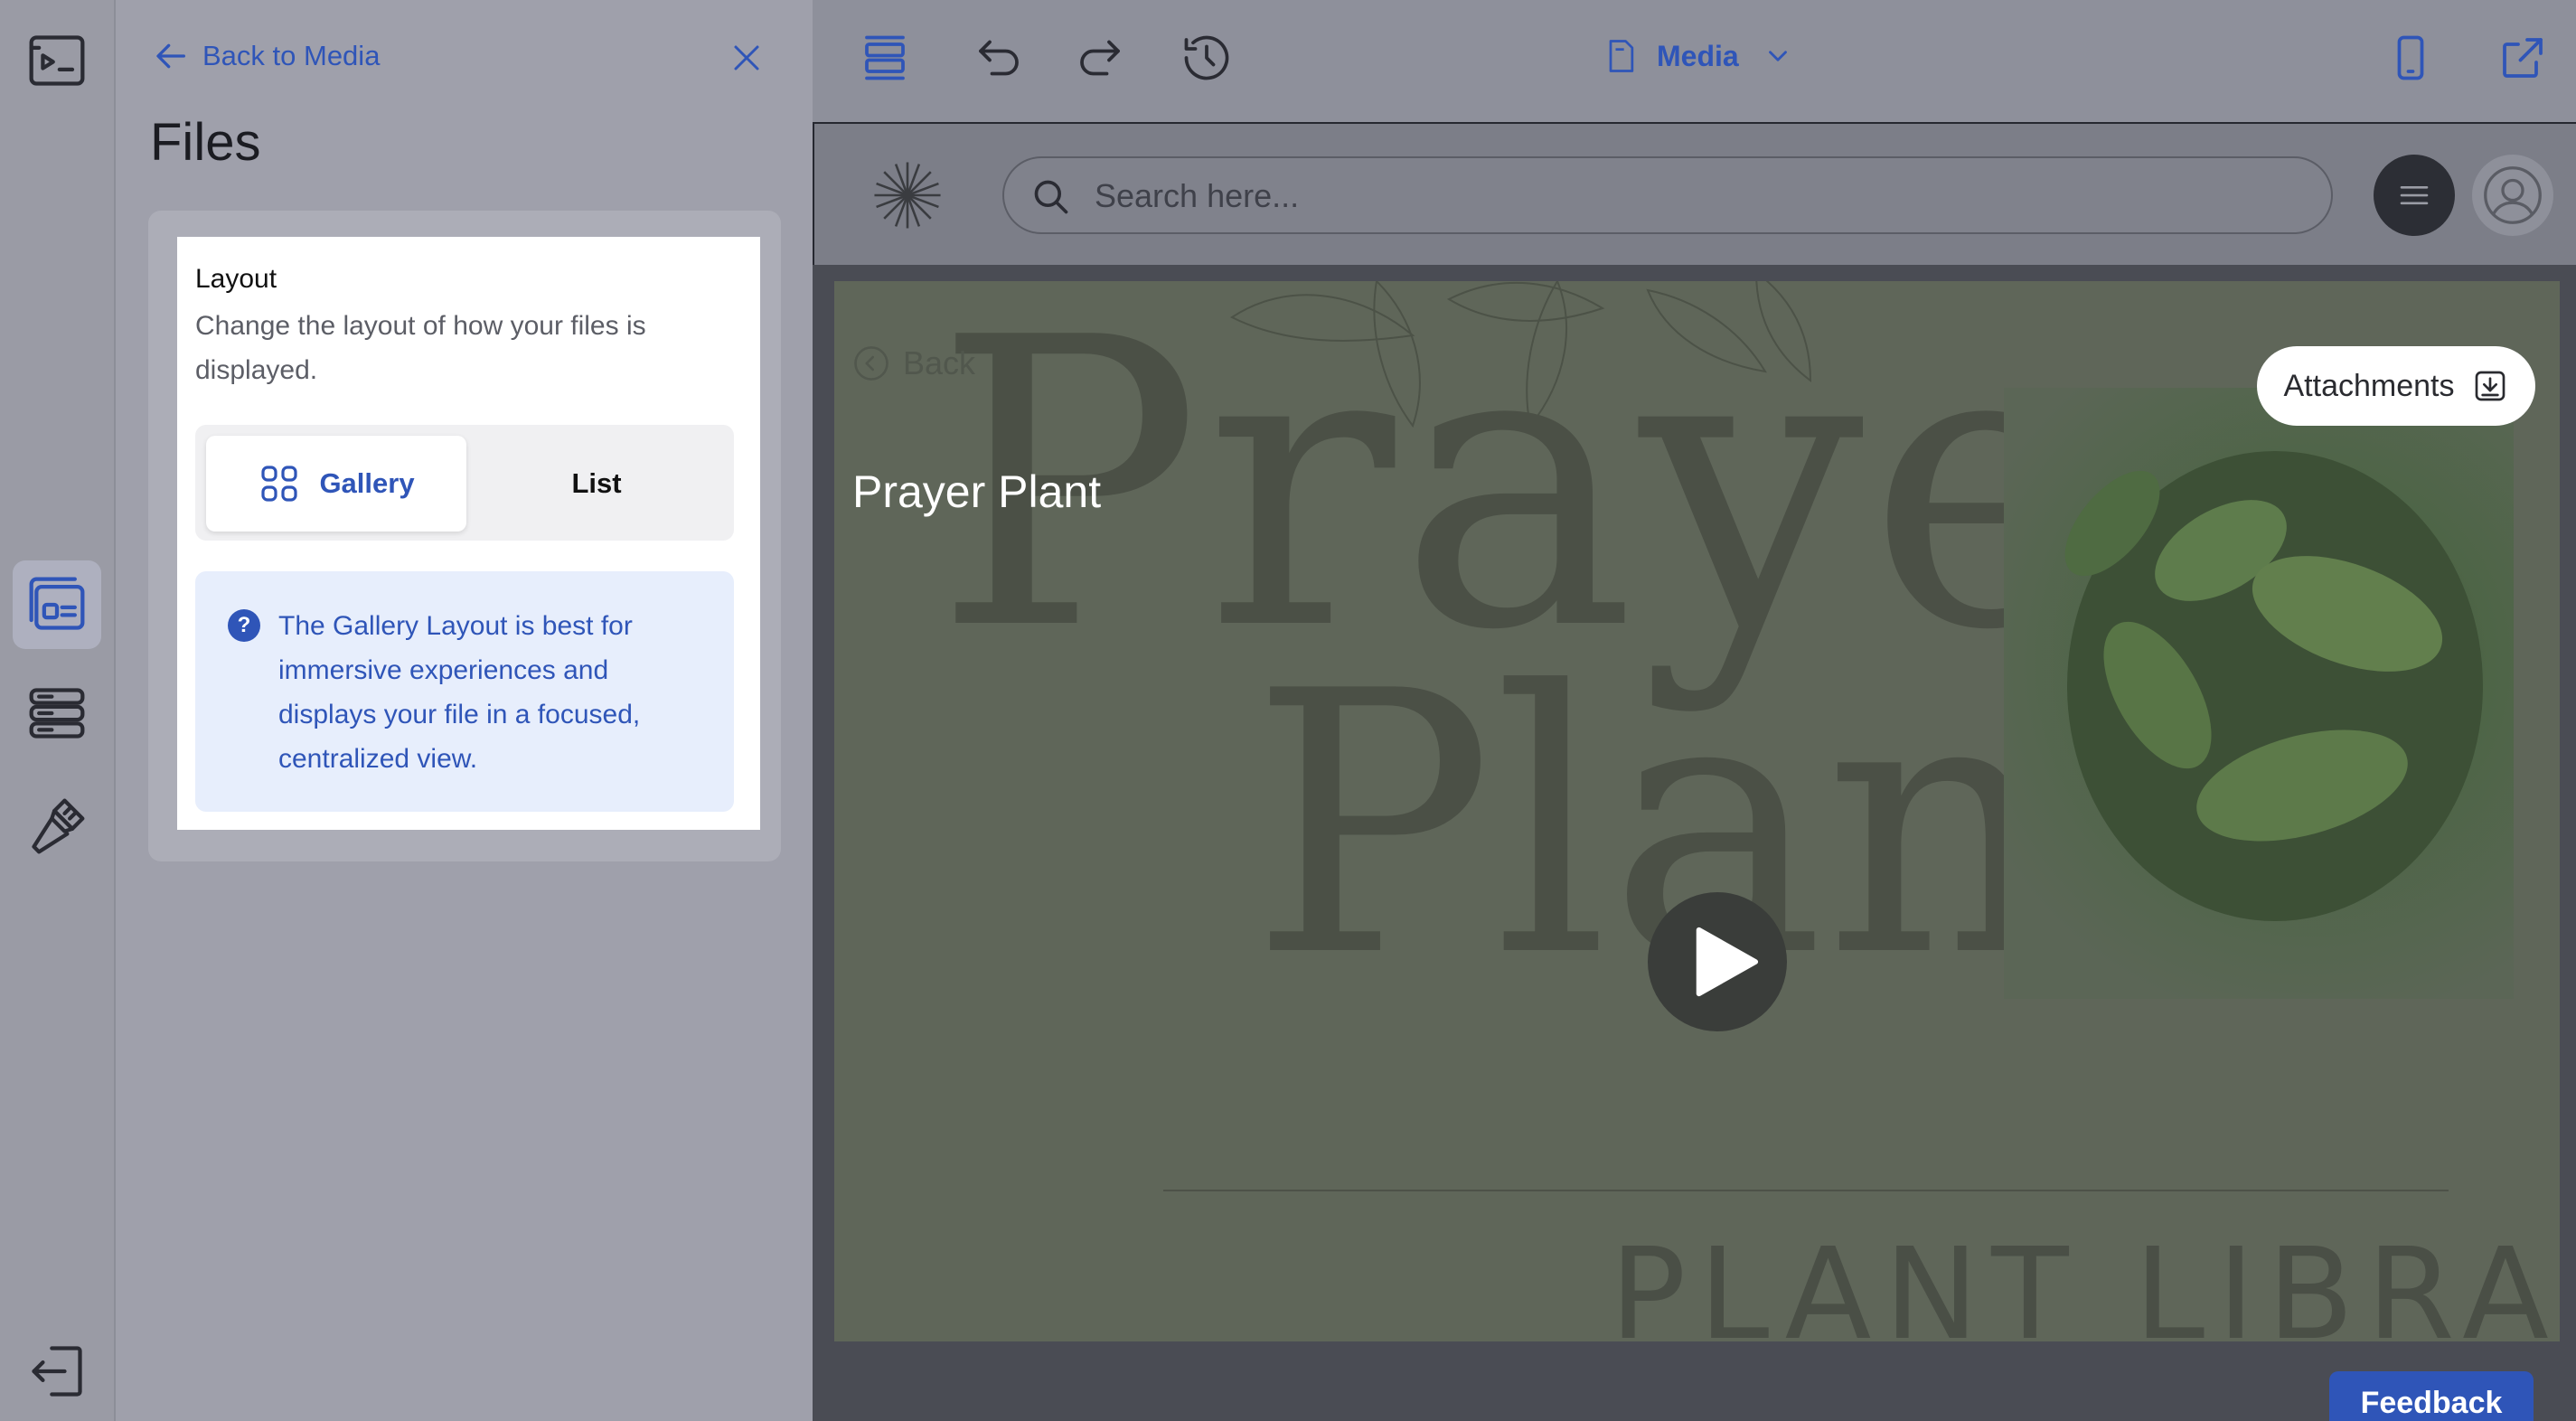 The width and height of the screenshot is (2576, 1421). I want to click on exit-icon, so click(57, 1371).